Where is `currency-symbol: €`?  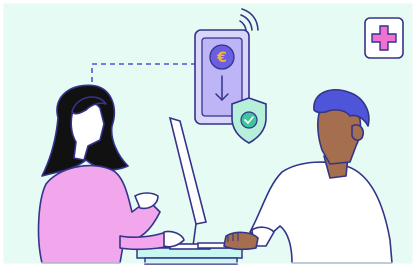 currency-symbol: € is located at coordinates (221, 58).